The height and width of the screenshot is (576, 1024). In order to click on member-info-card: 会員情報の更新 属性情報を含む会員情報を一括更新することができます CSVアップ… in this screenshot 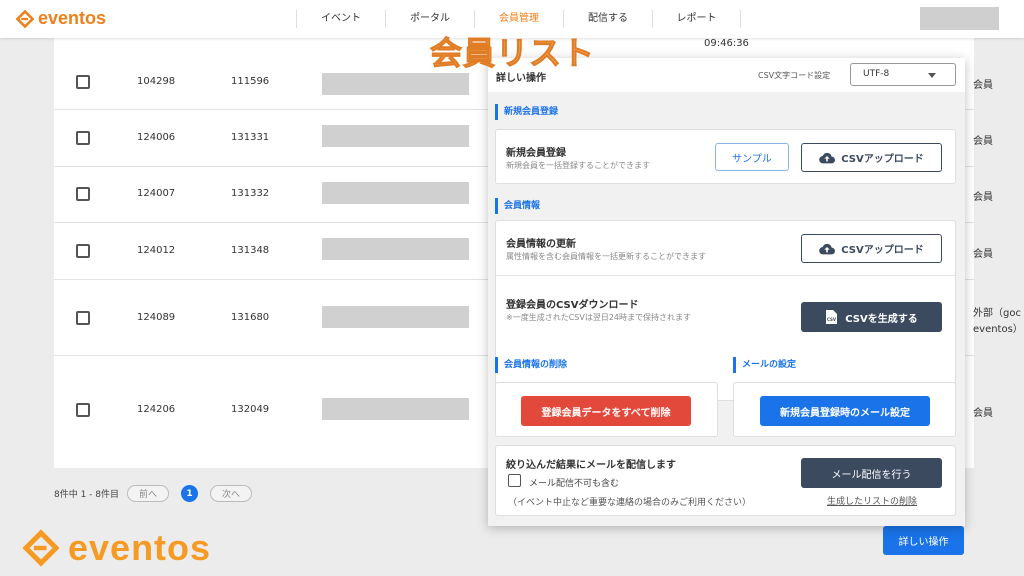, I will do `click(725, 310)`.